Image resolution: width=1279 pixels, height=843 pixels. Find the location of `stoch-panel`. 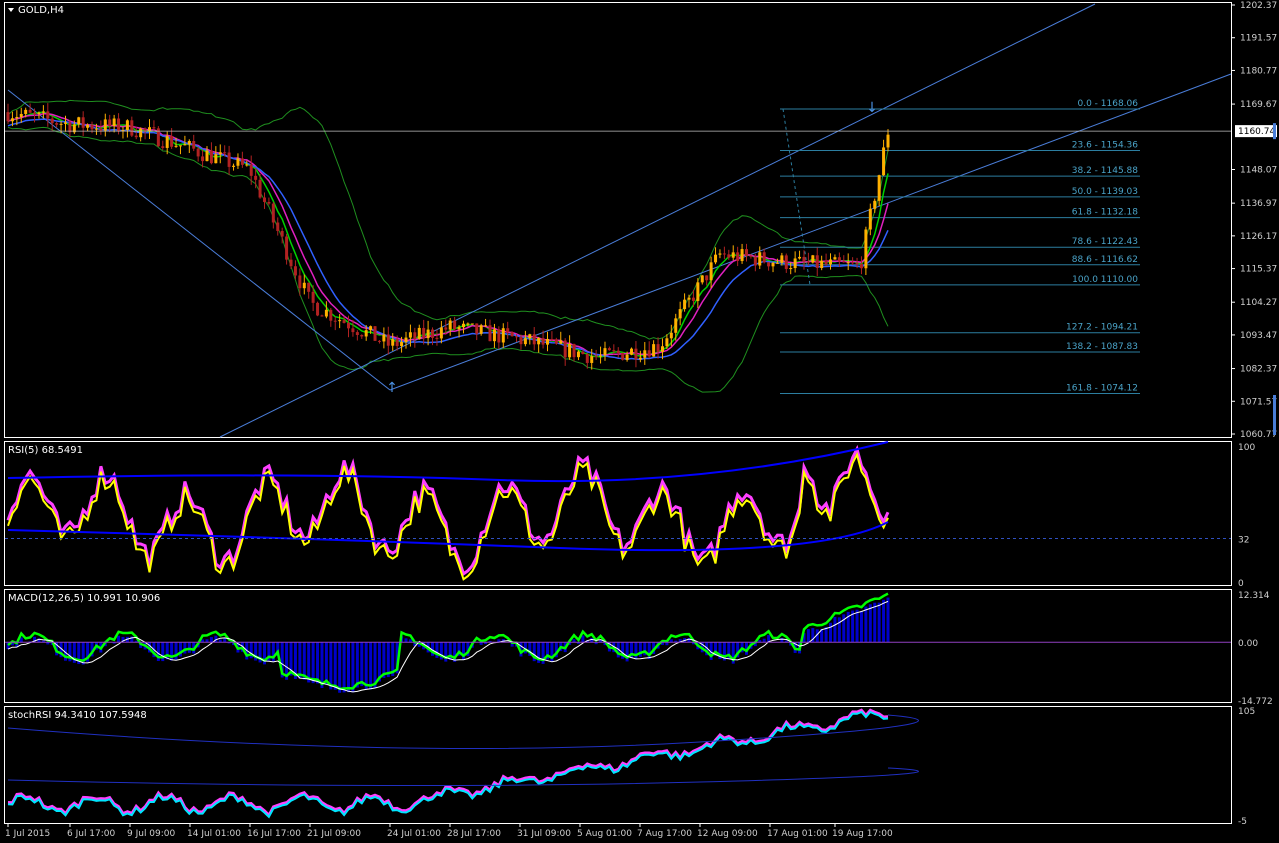

stoch-panel is located at coordinates (618, 765).